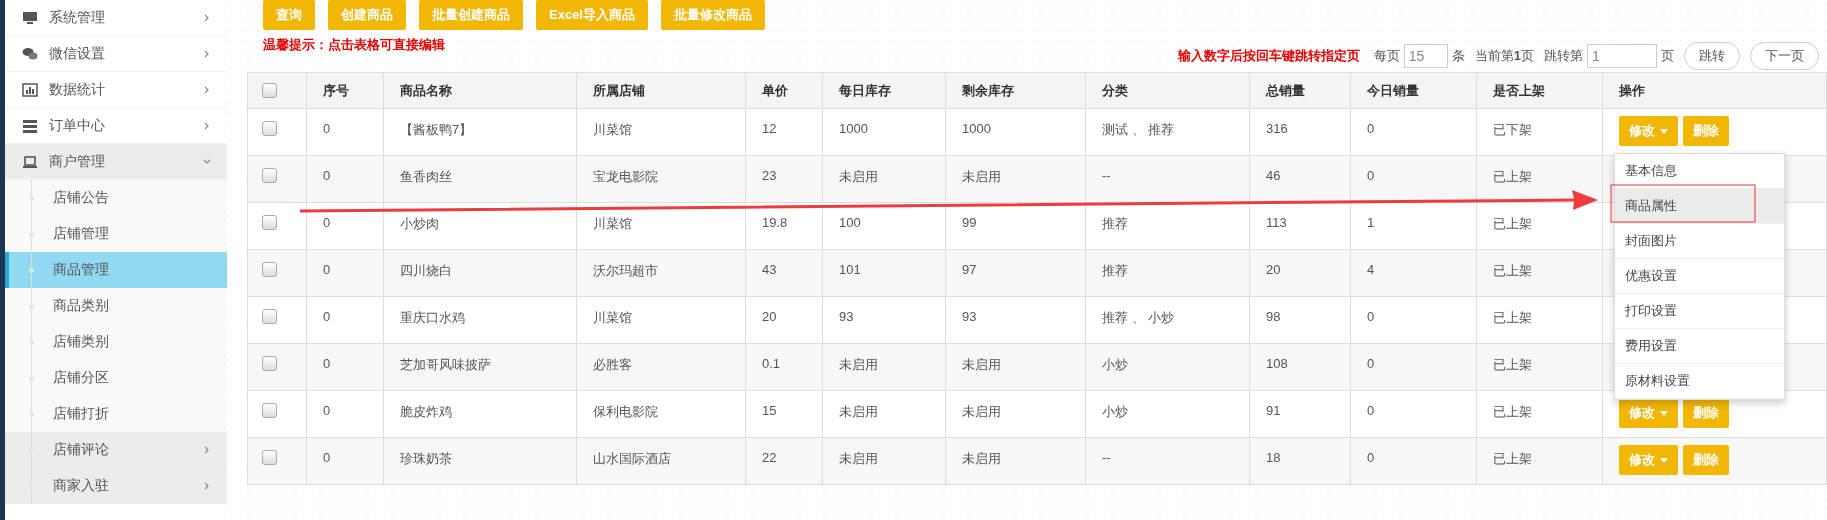 The image size is (1827, 520). Describe the element at coordinates (884, 90) in the screenshot. I see `column-header: 每日库存` at that location.